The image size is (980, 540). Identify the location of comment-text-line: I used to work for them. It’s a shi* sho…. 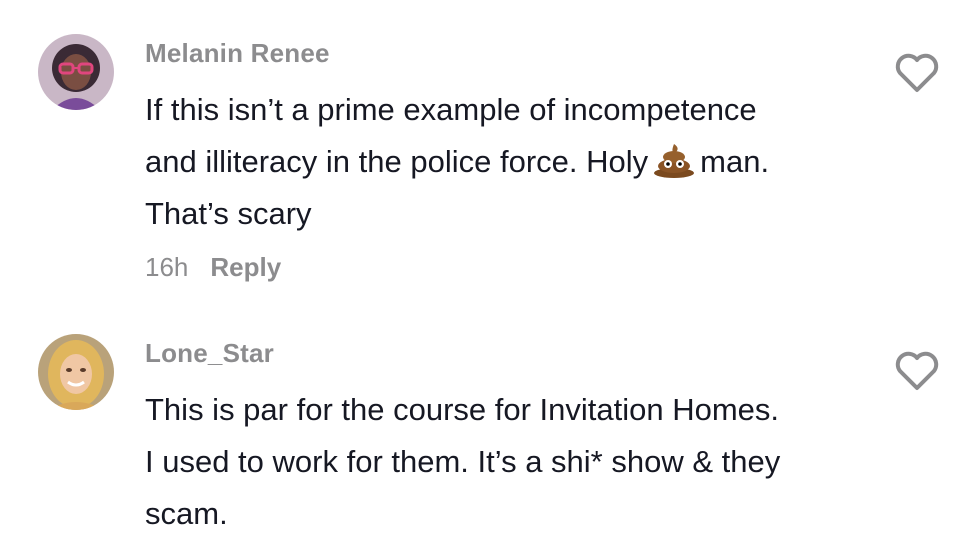
(463, 461).